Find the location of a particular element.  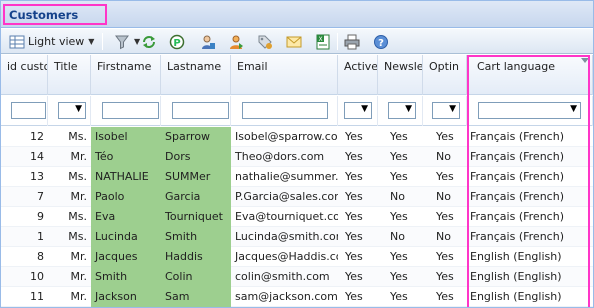

cell-email: P.Garcia@sales.com is located at coordinates (286, 196).